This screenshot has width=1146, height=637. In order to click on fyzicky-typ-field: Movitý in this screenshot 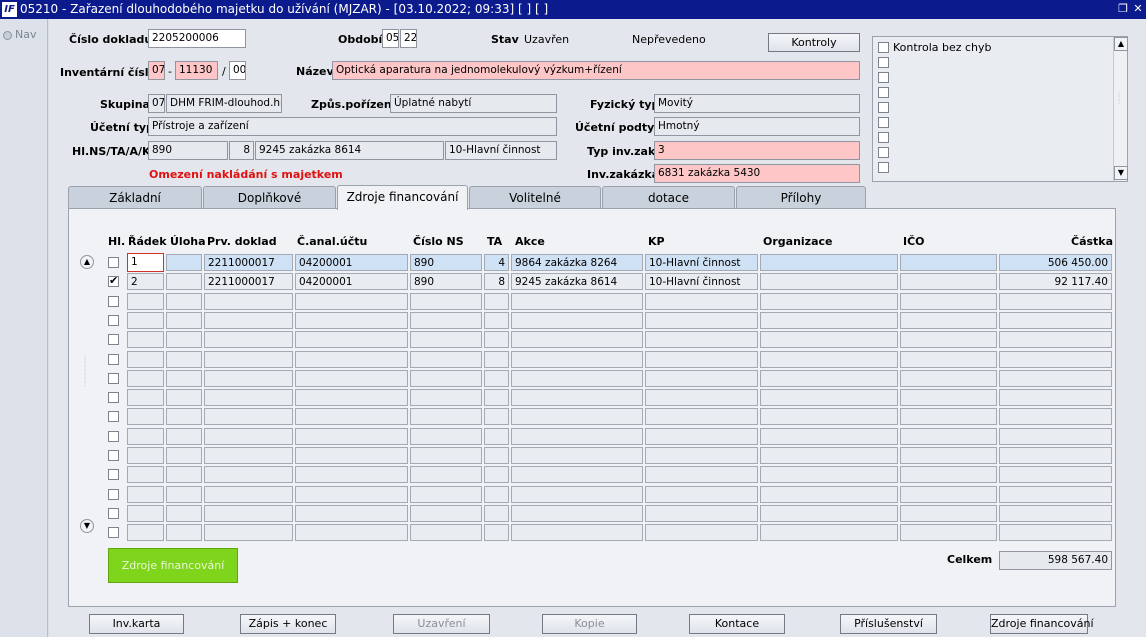, I will do `click(757, 103)`.